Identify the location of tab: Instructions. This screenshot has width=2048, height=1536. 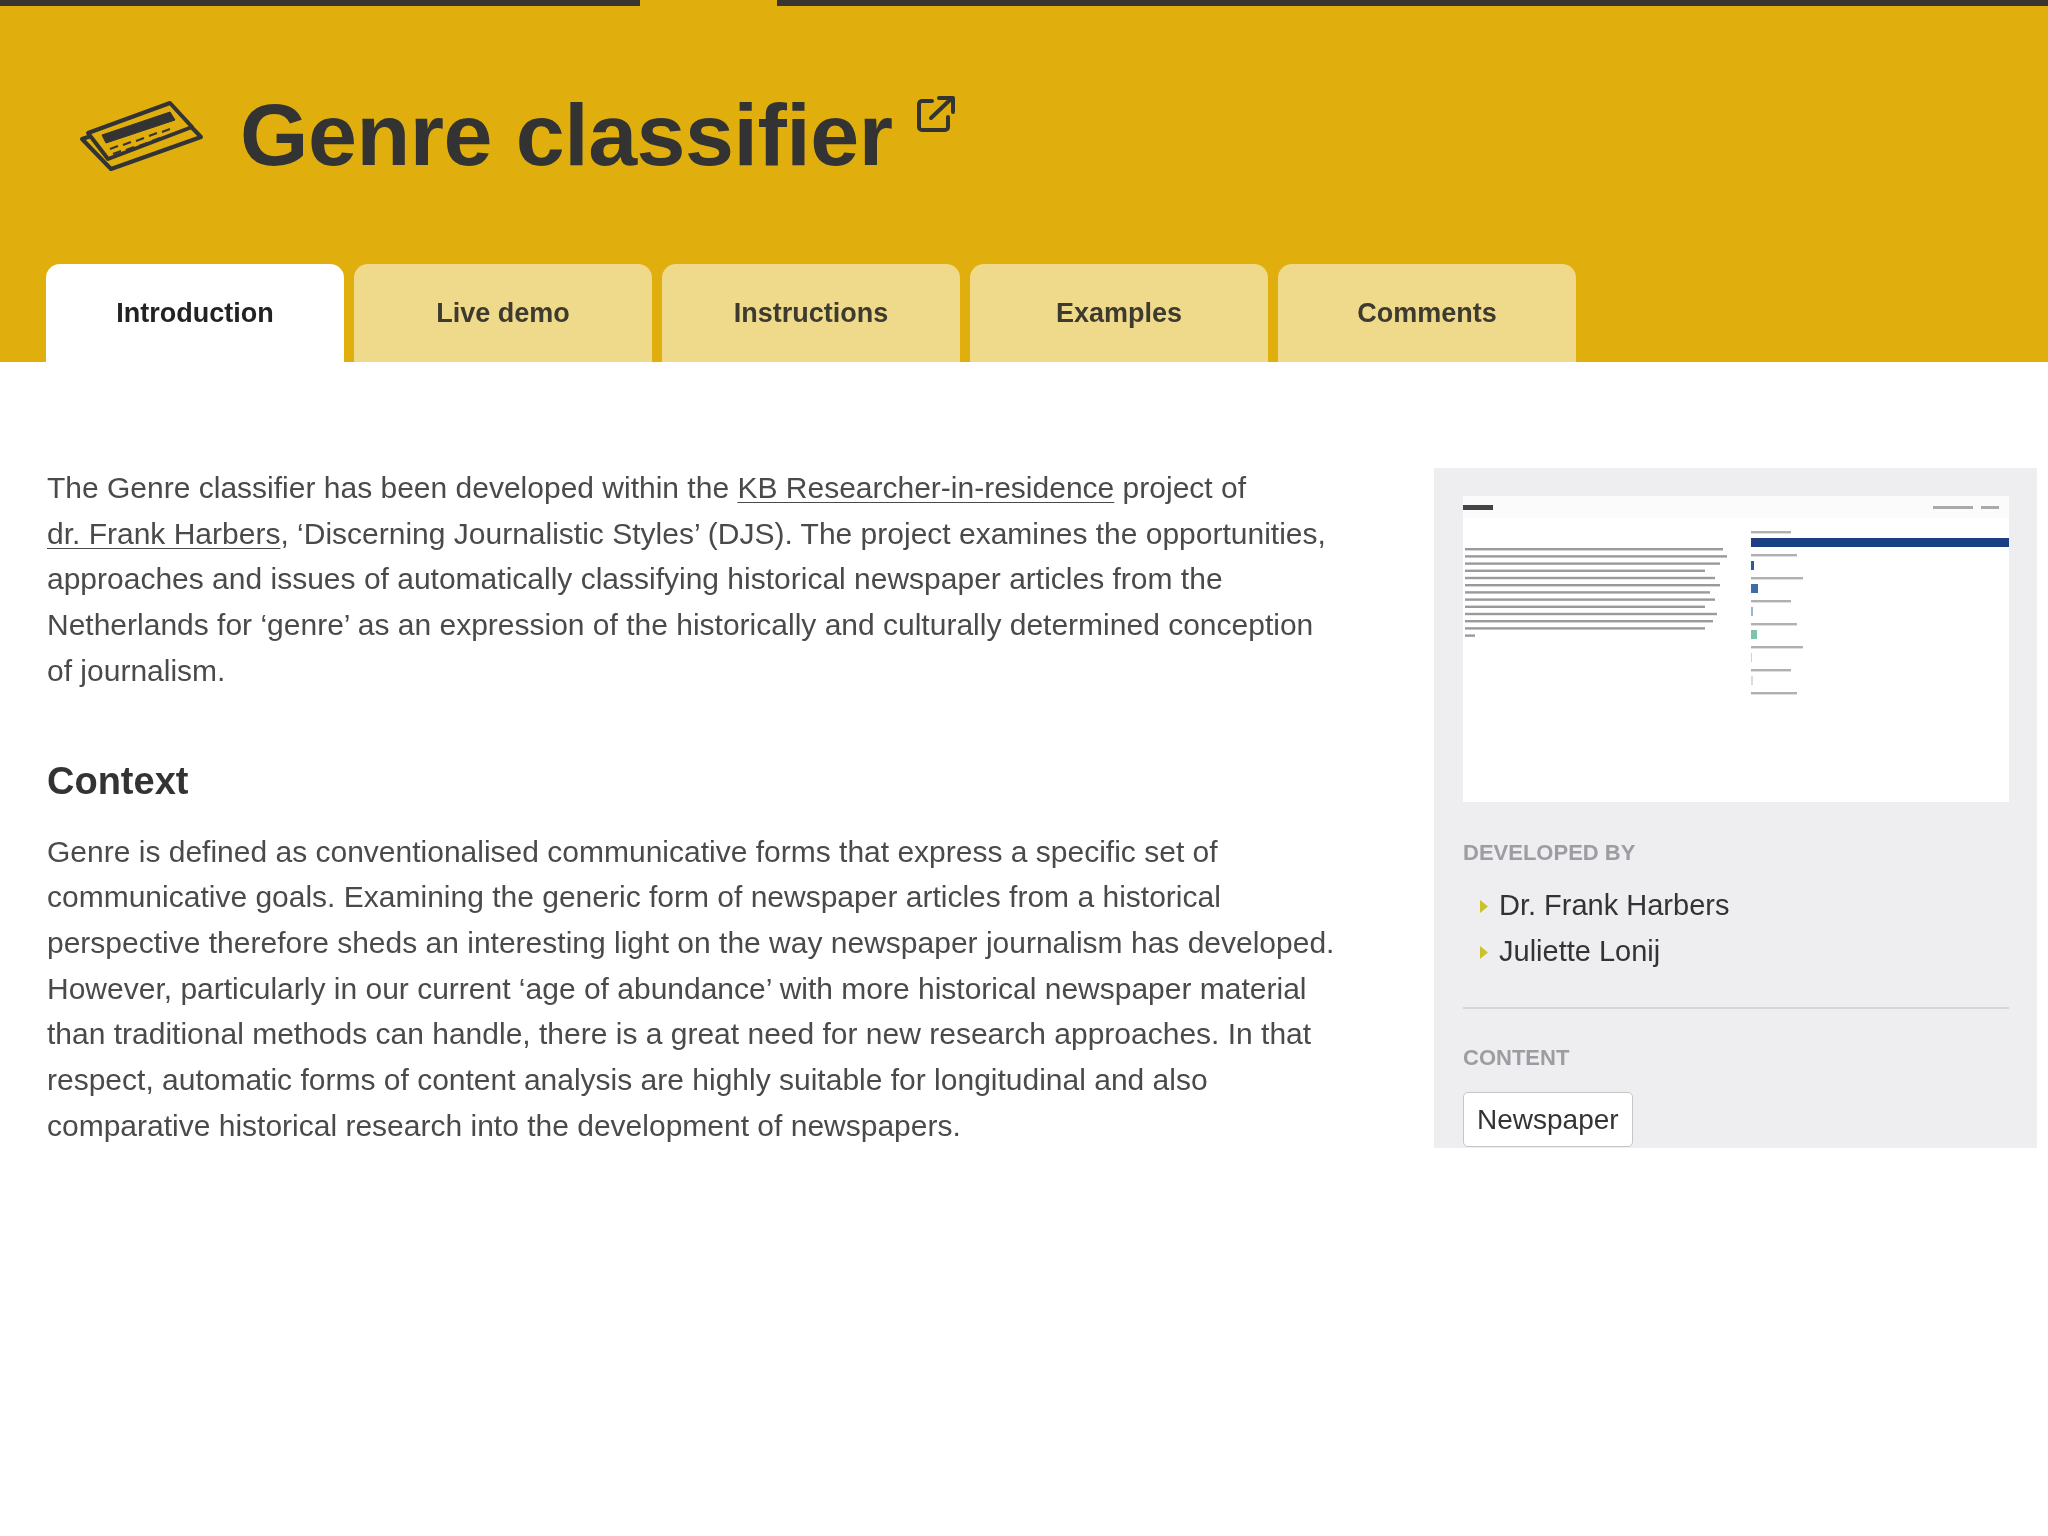
(811, 313).